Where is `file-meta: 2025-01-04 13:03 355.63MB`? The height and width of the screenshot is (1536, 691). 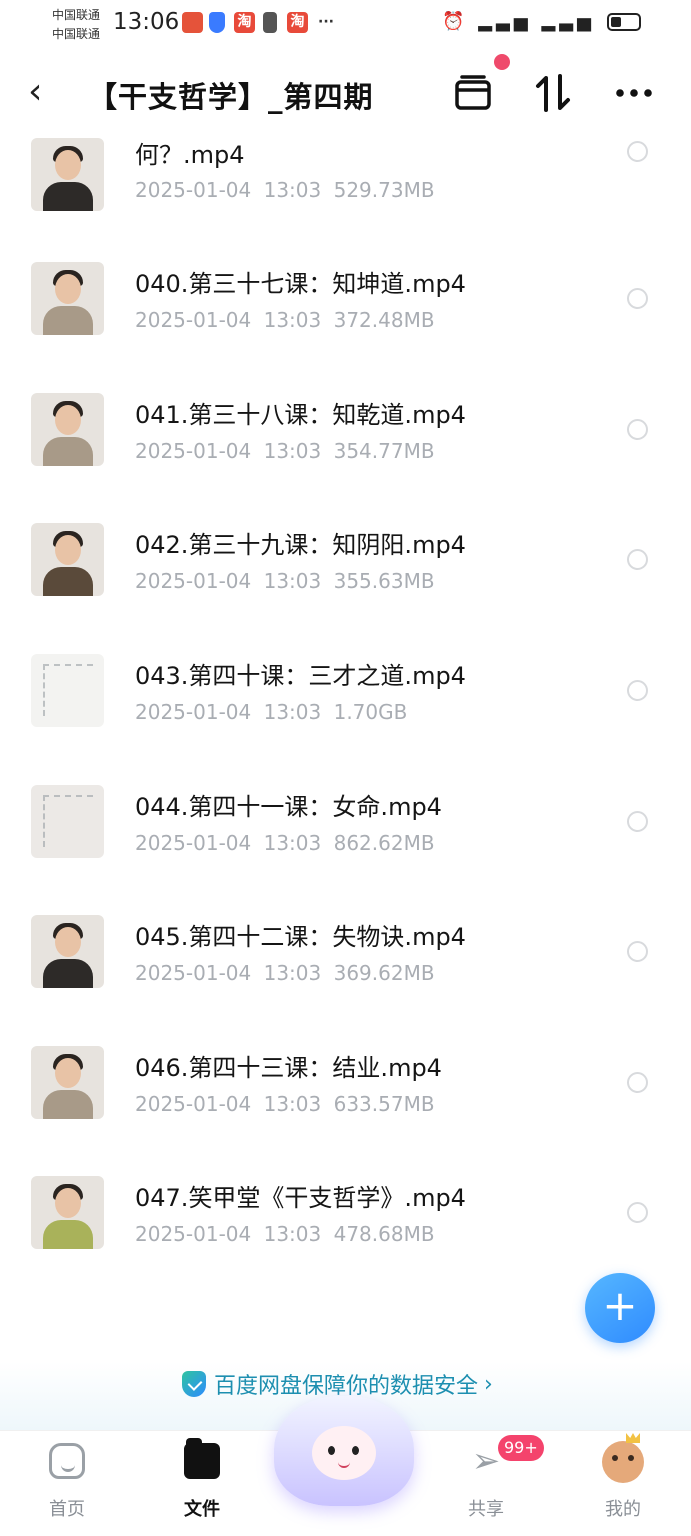
file-meta: 2025-01-04 13:03 355.63MB is located at coordinates (285, 581).